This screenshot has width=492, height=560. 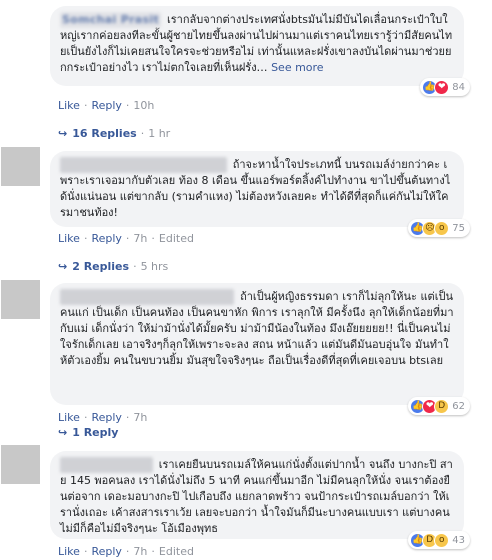 I want to click on reaction-summary: 👍 D o 43, so click(x=439, y=540).